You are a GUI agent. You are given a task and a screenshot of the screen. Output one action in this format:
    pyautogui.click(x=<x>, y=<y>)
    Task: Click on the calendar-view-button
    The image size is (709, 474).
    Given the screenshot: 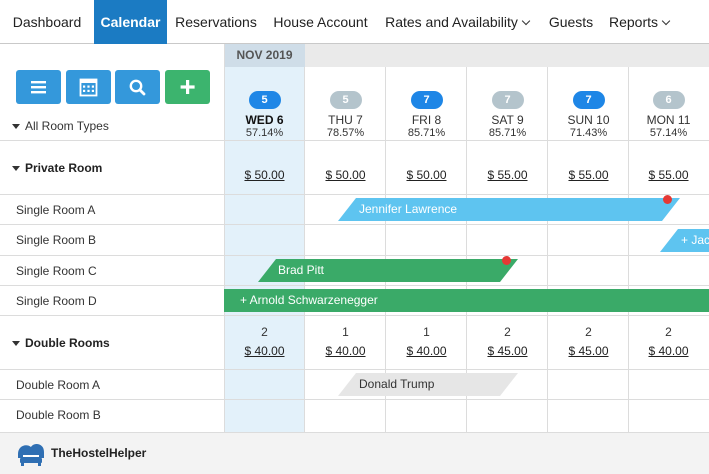 What is the action you would take?
    pyautogui.click(x=88, y=87)
    